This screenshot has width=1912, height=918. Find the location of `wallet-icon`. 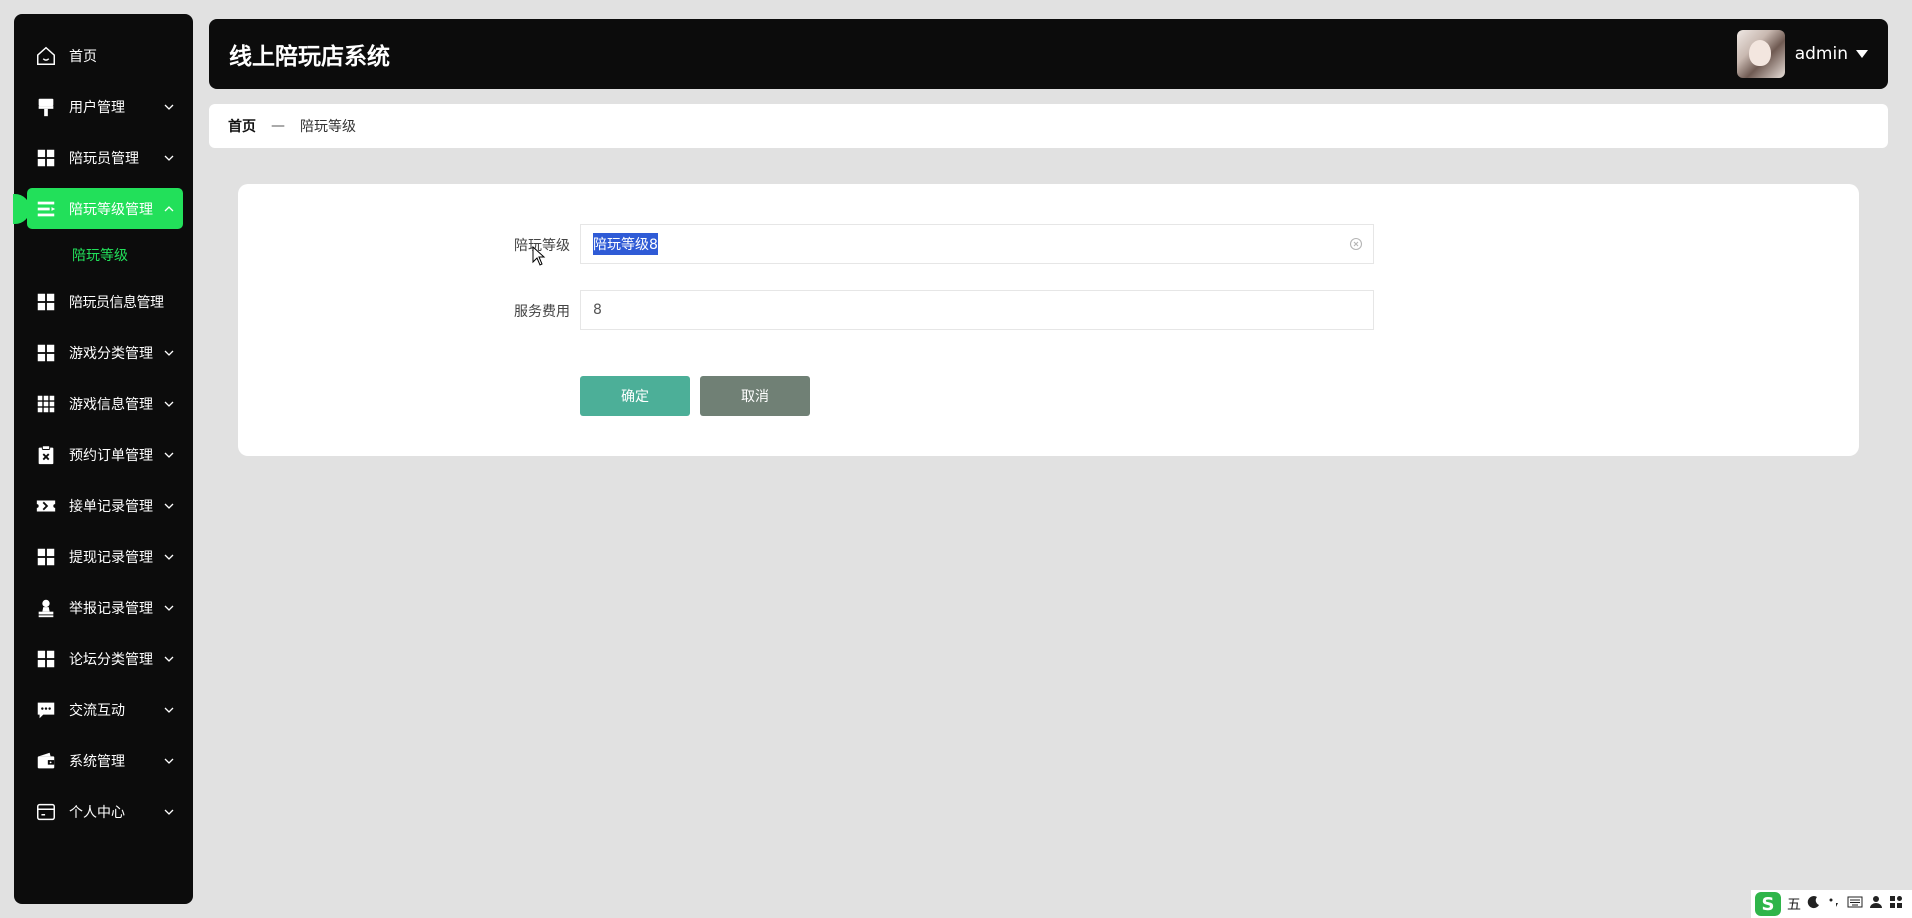

wallet-icon is located at coordinates (46, 761).